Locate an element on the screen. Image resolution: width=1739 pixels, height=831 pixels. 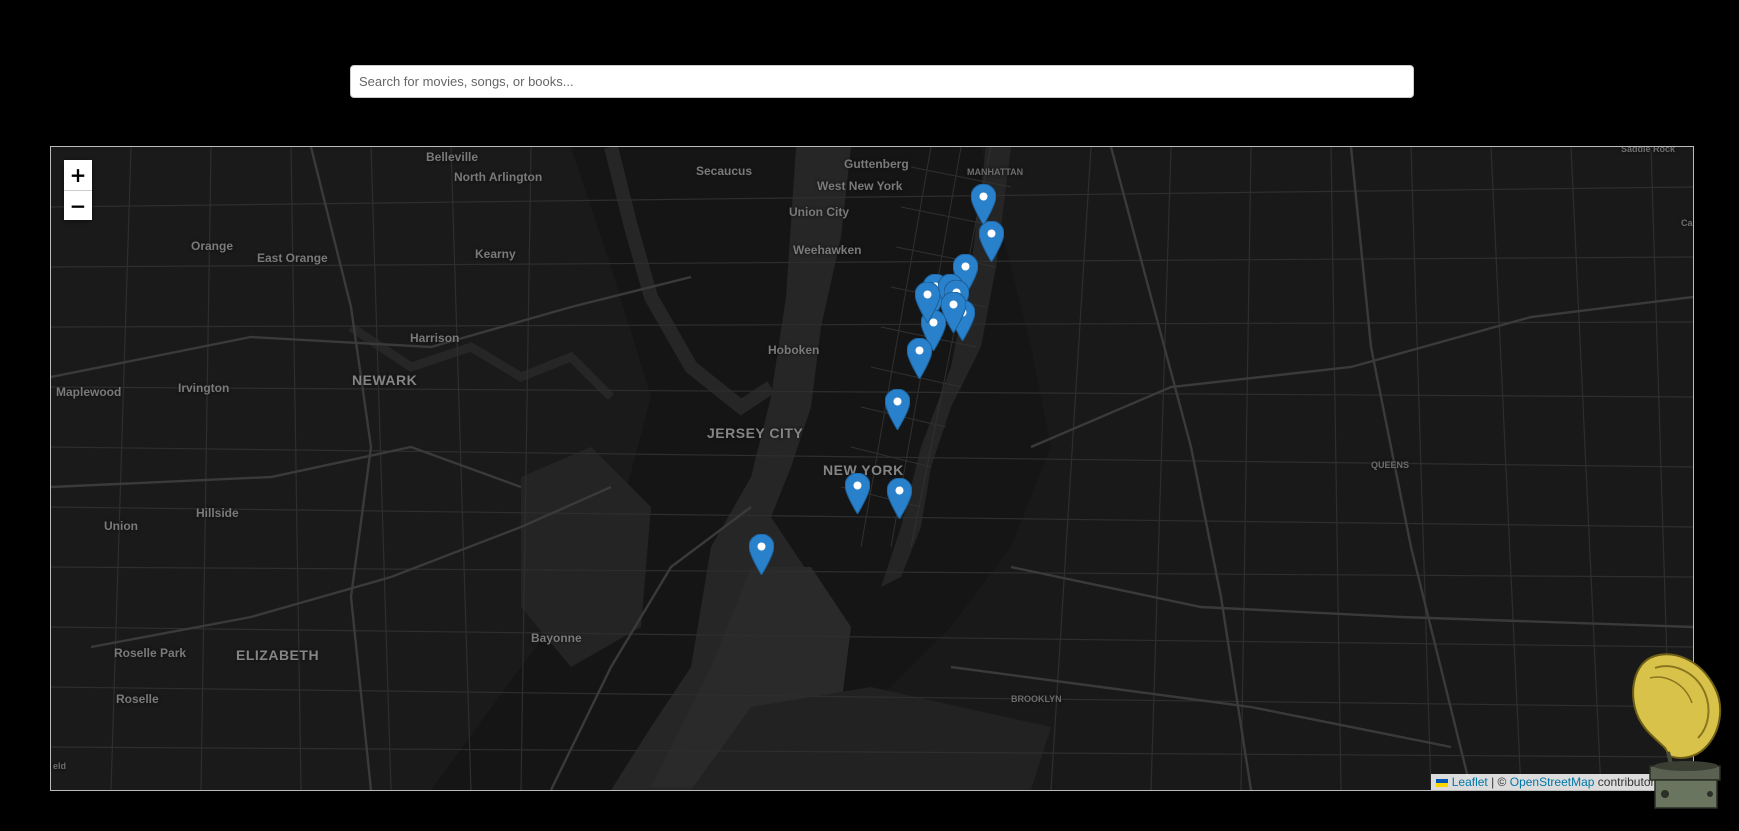
place-label-union: Union is located at coordinates (121, 526).